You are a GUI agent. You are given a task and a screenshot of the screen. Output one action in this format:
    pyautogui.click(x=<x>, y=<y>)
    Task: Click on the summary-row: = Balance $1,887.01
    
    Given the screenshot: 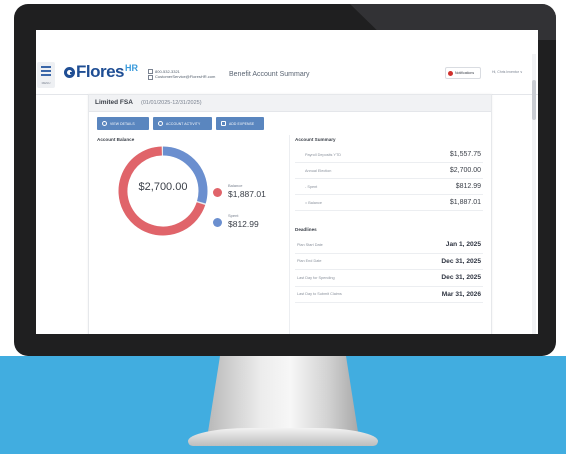 What is the action you would take?
    pyautogui.click(x=389, y=203)
    